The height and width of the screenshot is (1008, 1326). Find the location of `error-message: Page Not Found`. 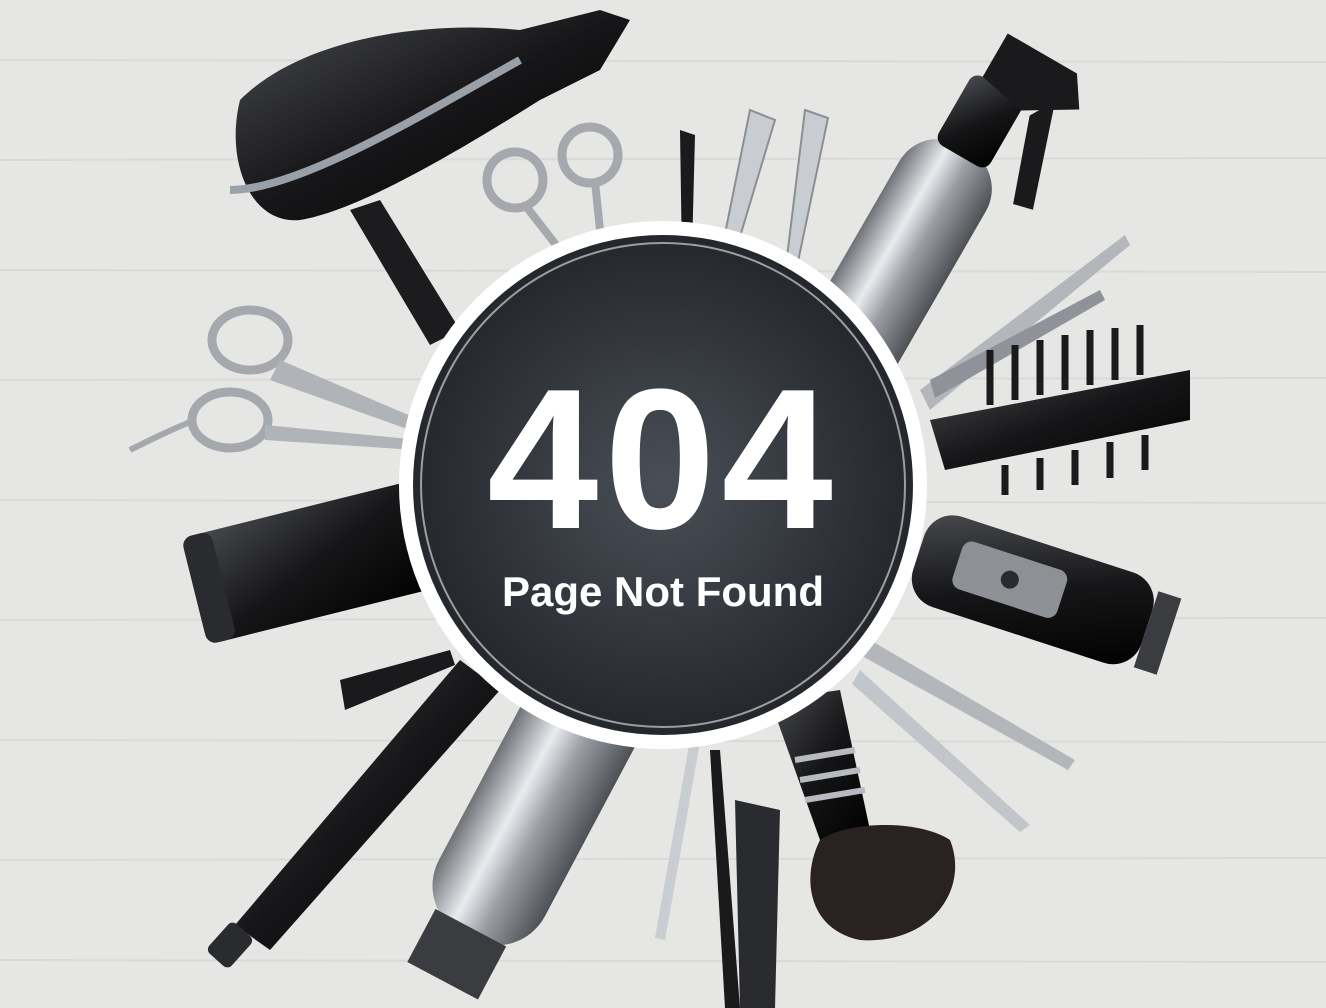

error-message: Page Not Found is located at coordinates (663, 591).